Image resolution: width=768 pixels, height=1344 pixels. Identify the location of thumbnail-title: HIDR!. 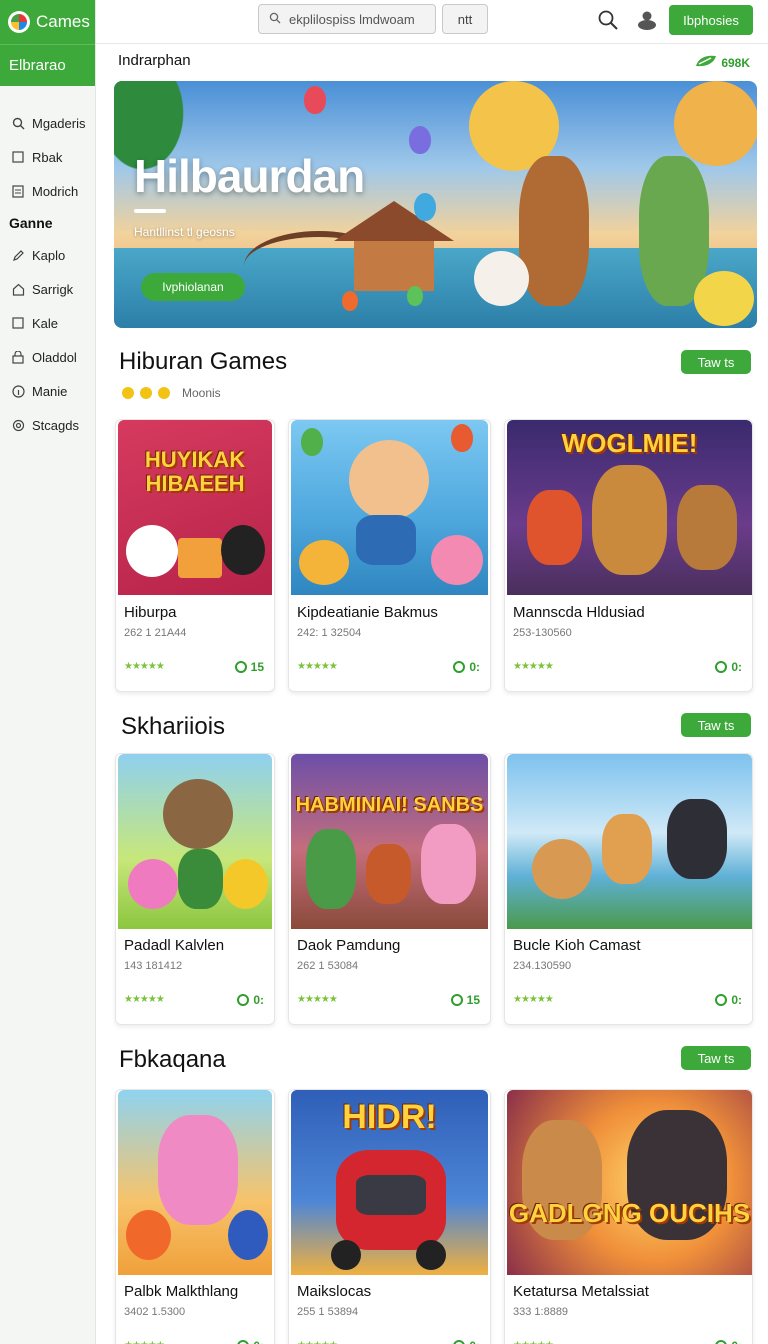
(389, 1117).